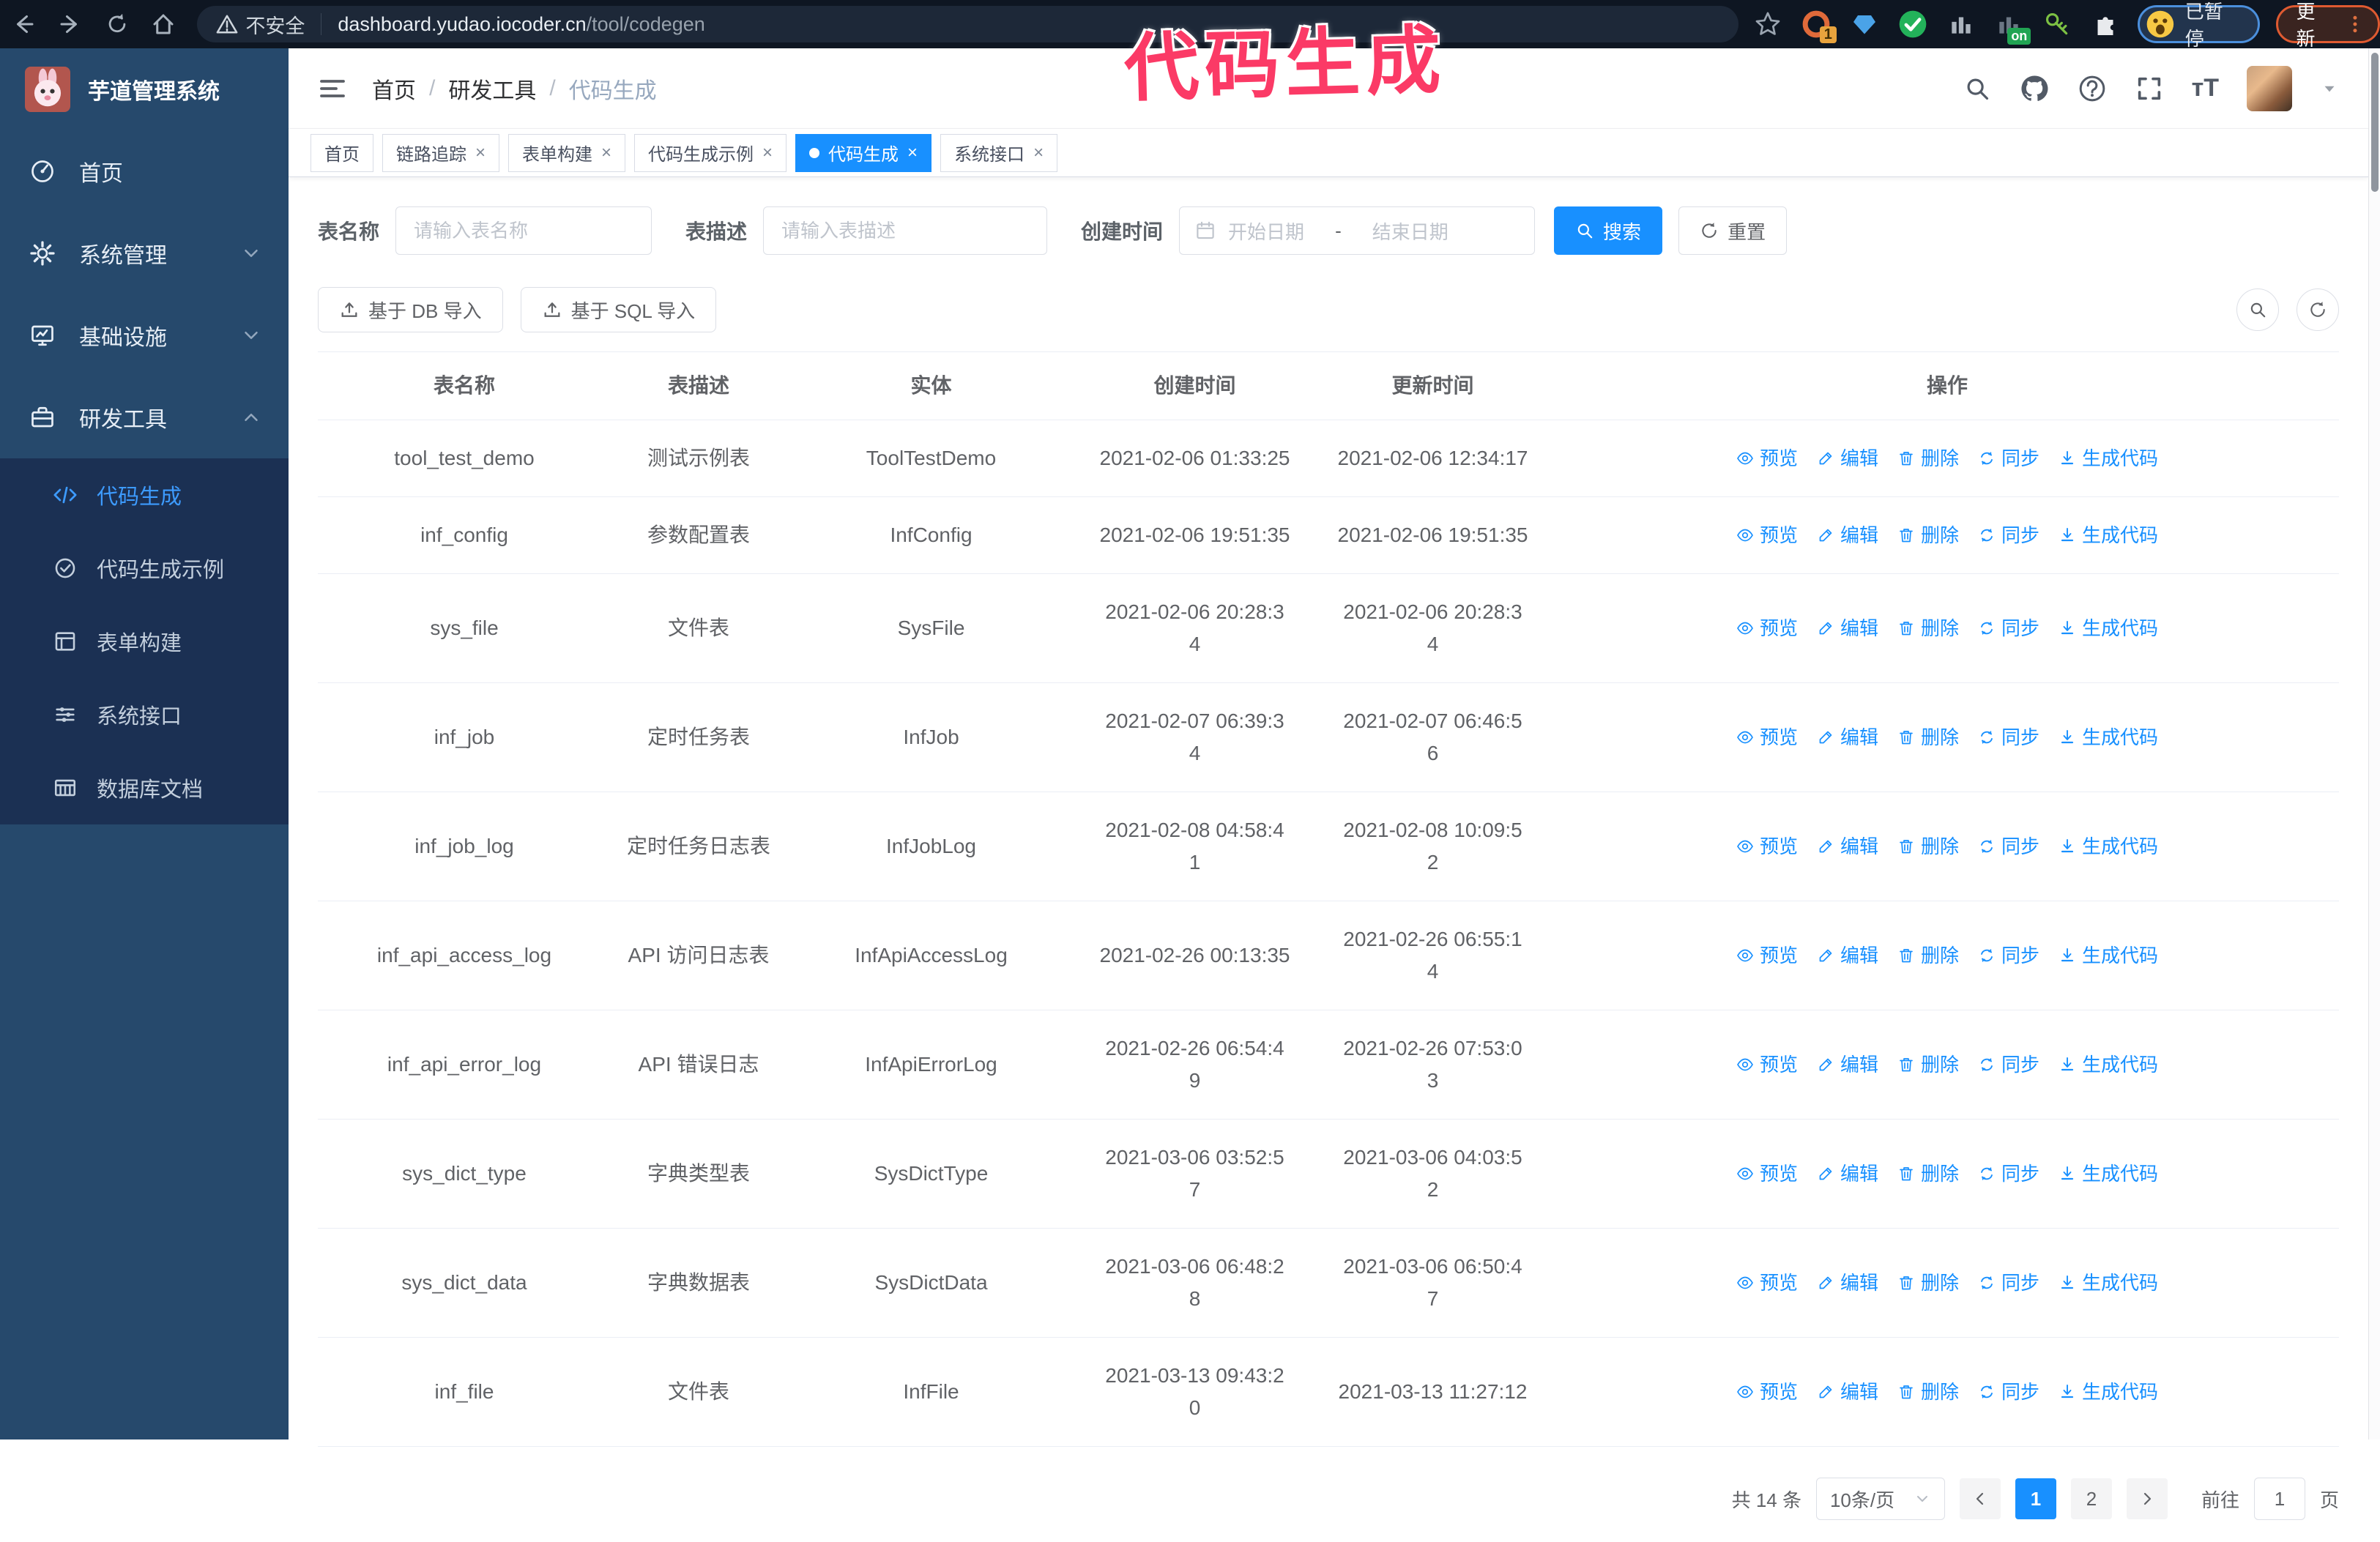  What do you see at coordinates (906, 230) in the screenshot?
I see `table-desc-input` at bounding box center [906, 230].